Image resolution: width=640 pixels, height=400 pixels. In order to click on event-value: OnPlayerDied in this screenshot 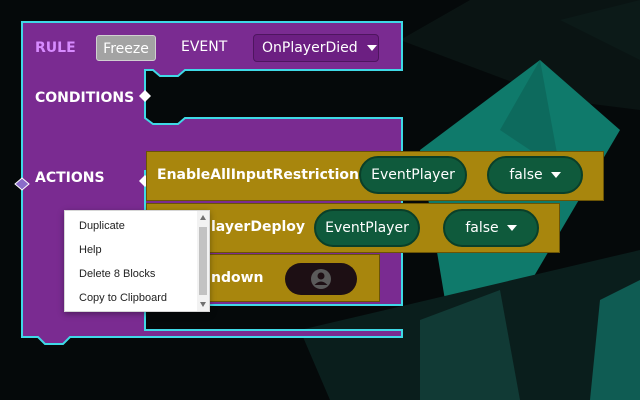, I will do `click(310, 48)`.